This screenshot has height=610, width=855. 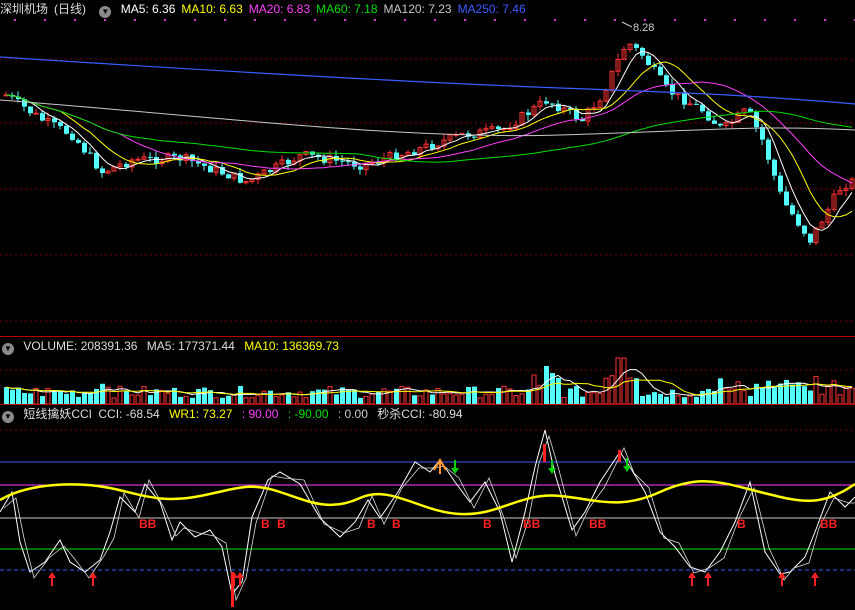 What do you see at coordinates (429, 128) in the screenshot?
I see `ma-line` at bounding box center [429, 128].